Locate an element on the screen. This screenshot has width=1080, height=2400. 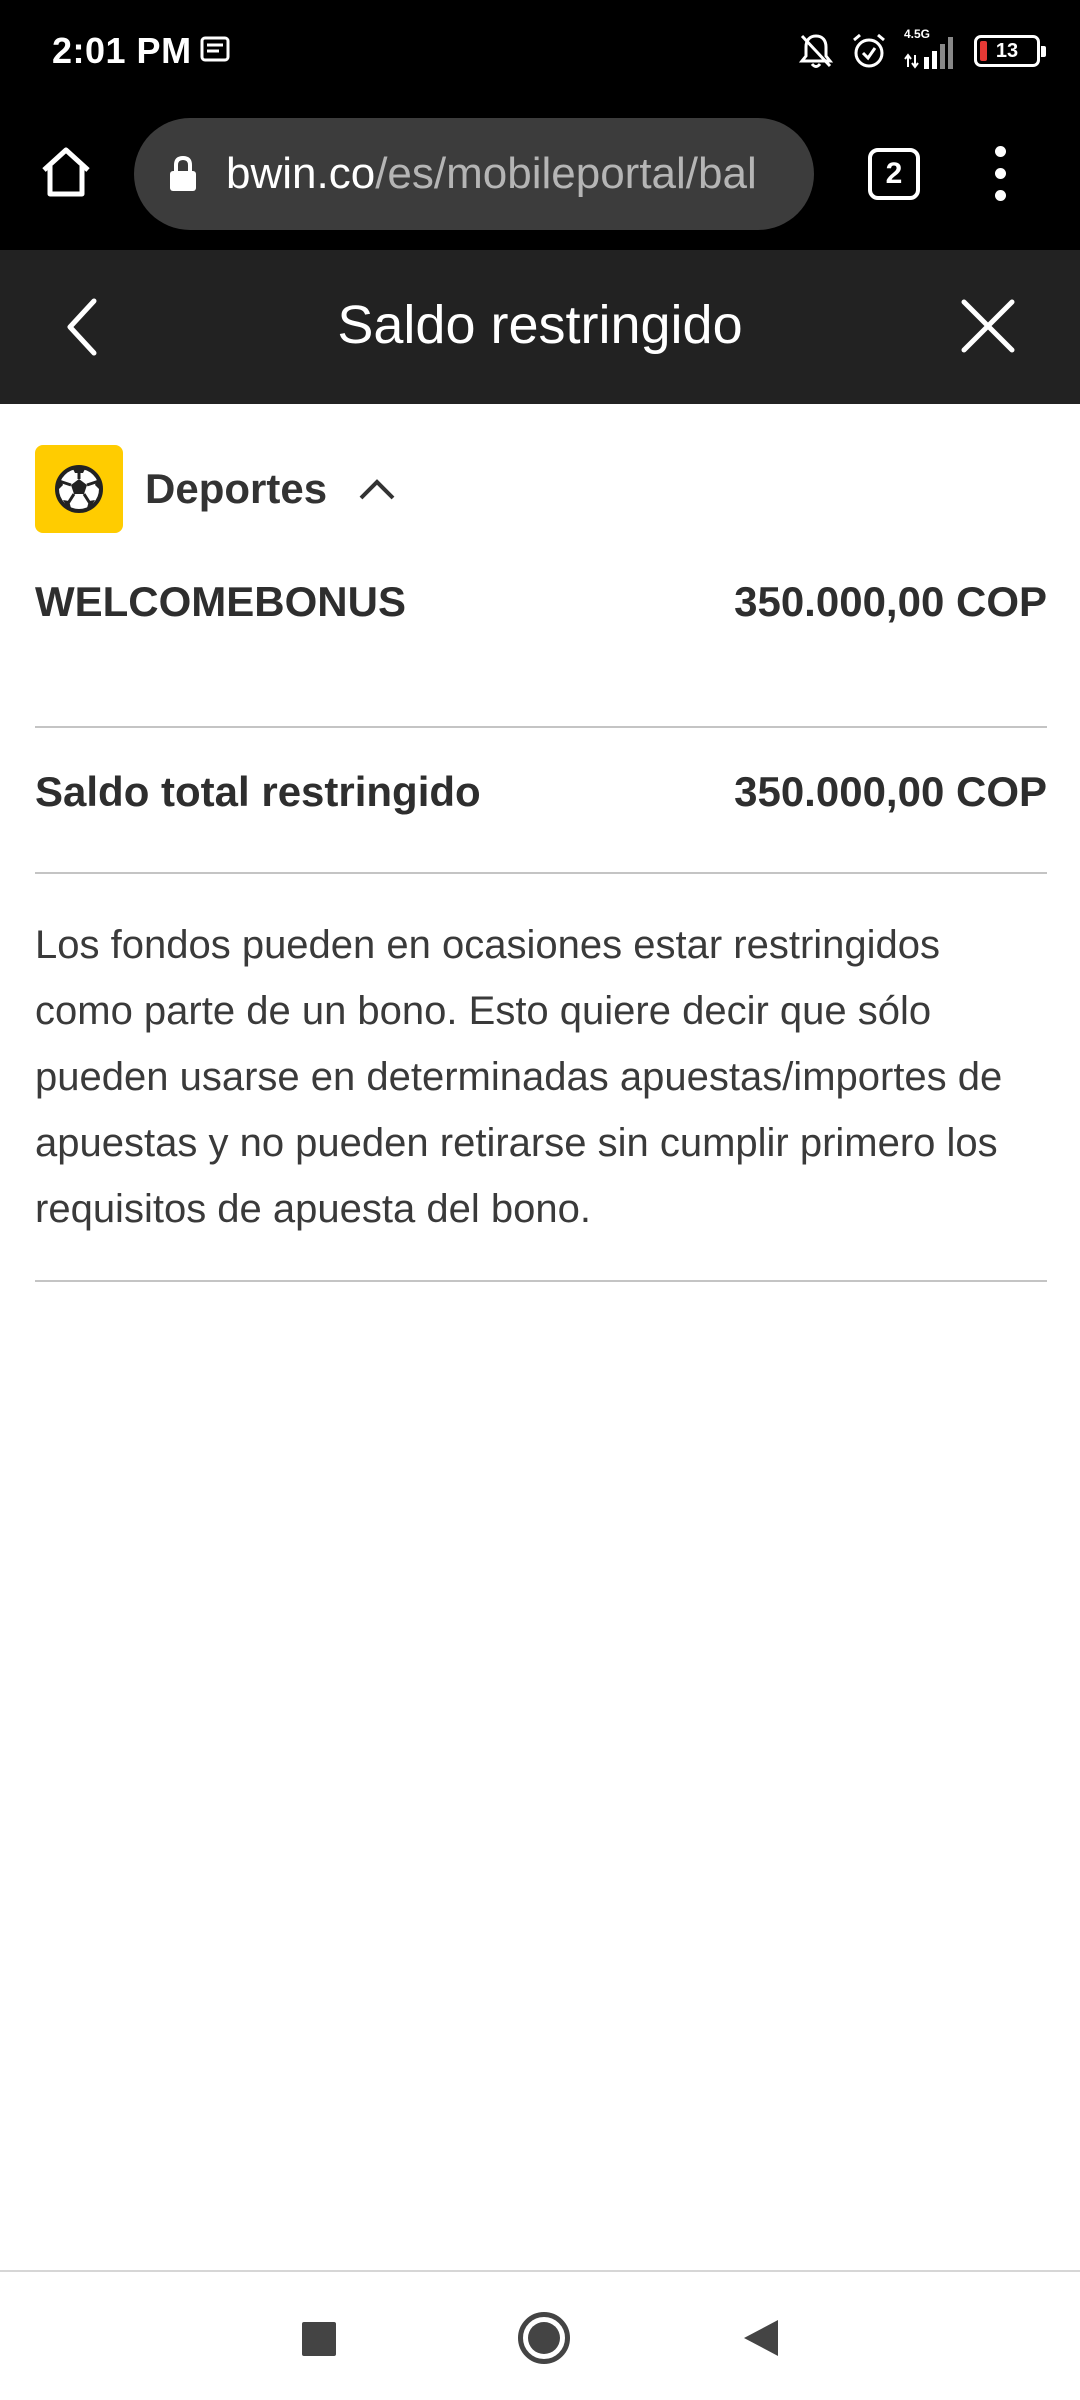
bonus-row: WELCOMEBONUS 350.000,00 COP is located at coordinates (541, 602).